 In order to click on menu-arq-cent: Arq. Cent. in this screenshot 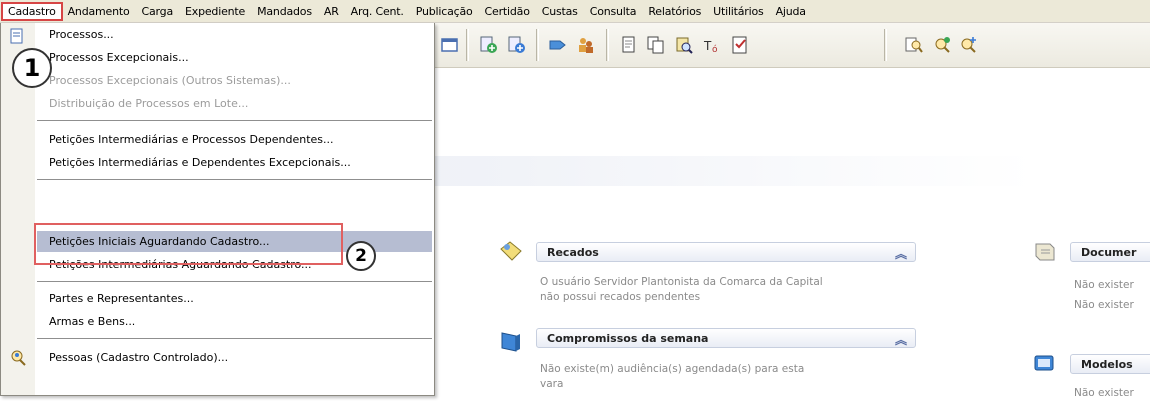, I will do `click(377, 11)`.